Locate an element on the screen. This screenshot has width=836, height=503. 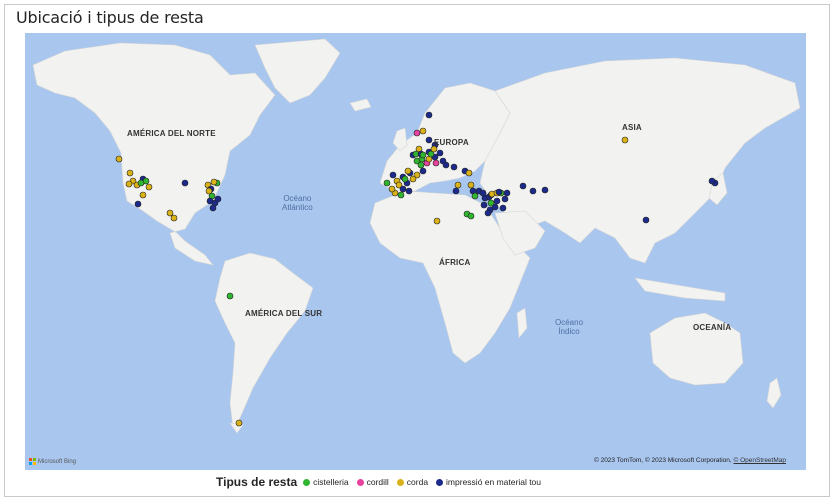
legend-label: corda is located at coordinates (417, 482).